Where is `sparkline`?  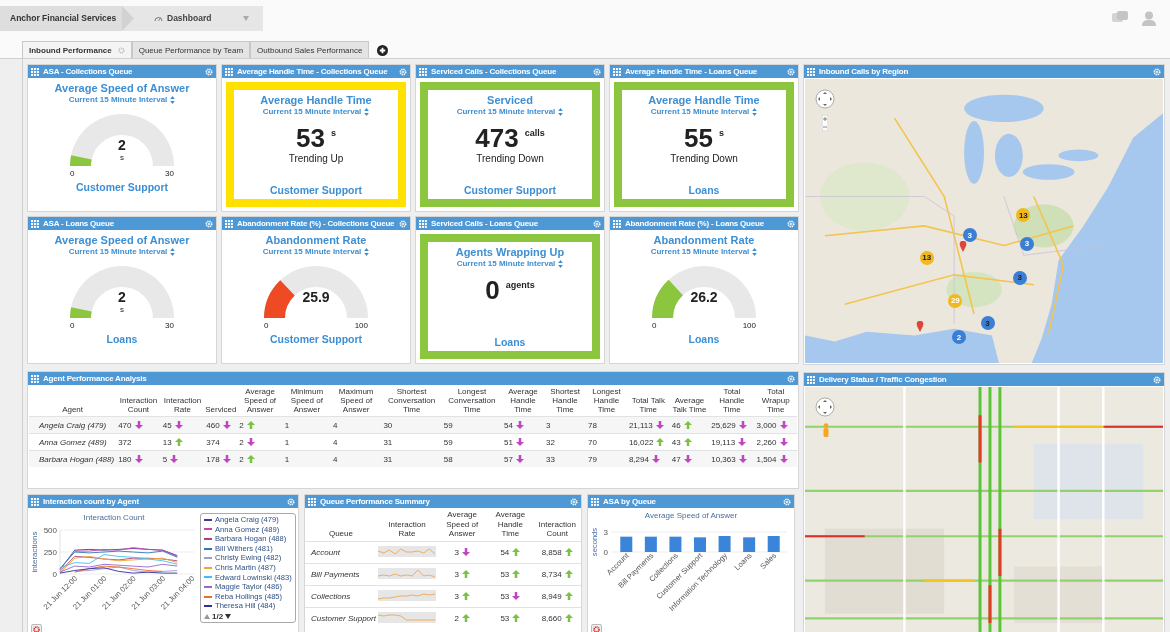
sparkline is located at coordinates (407, 617).